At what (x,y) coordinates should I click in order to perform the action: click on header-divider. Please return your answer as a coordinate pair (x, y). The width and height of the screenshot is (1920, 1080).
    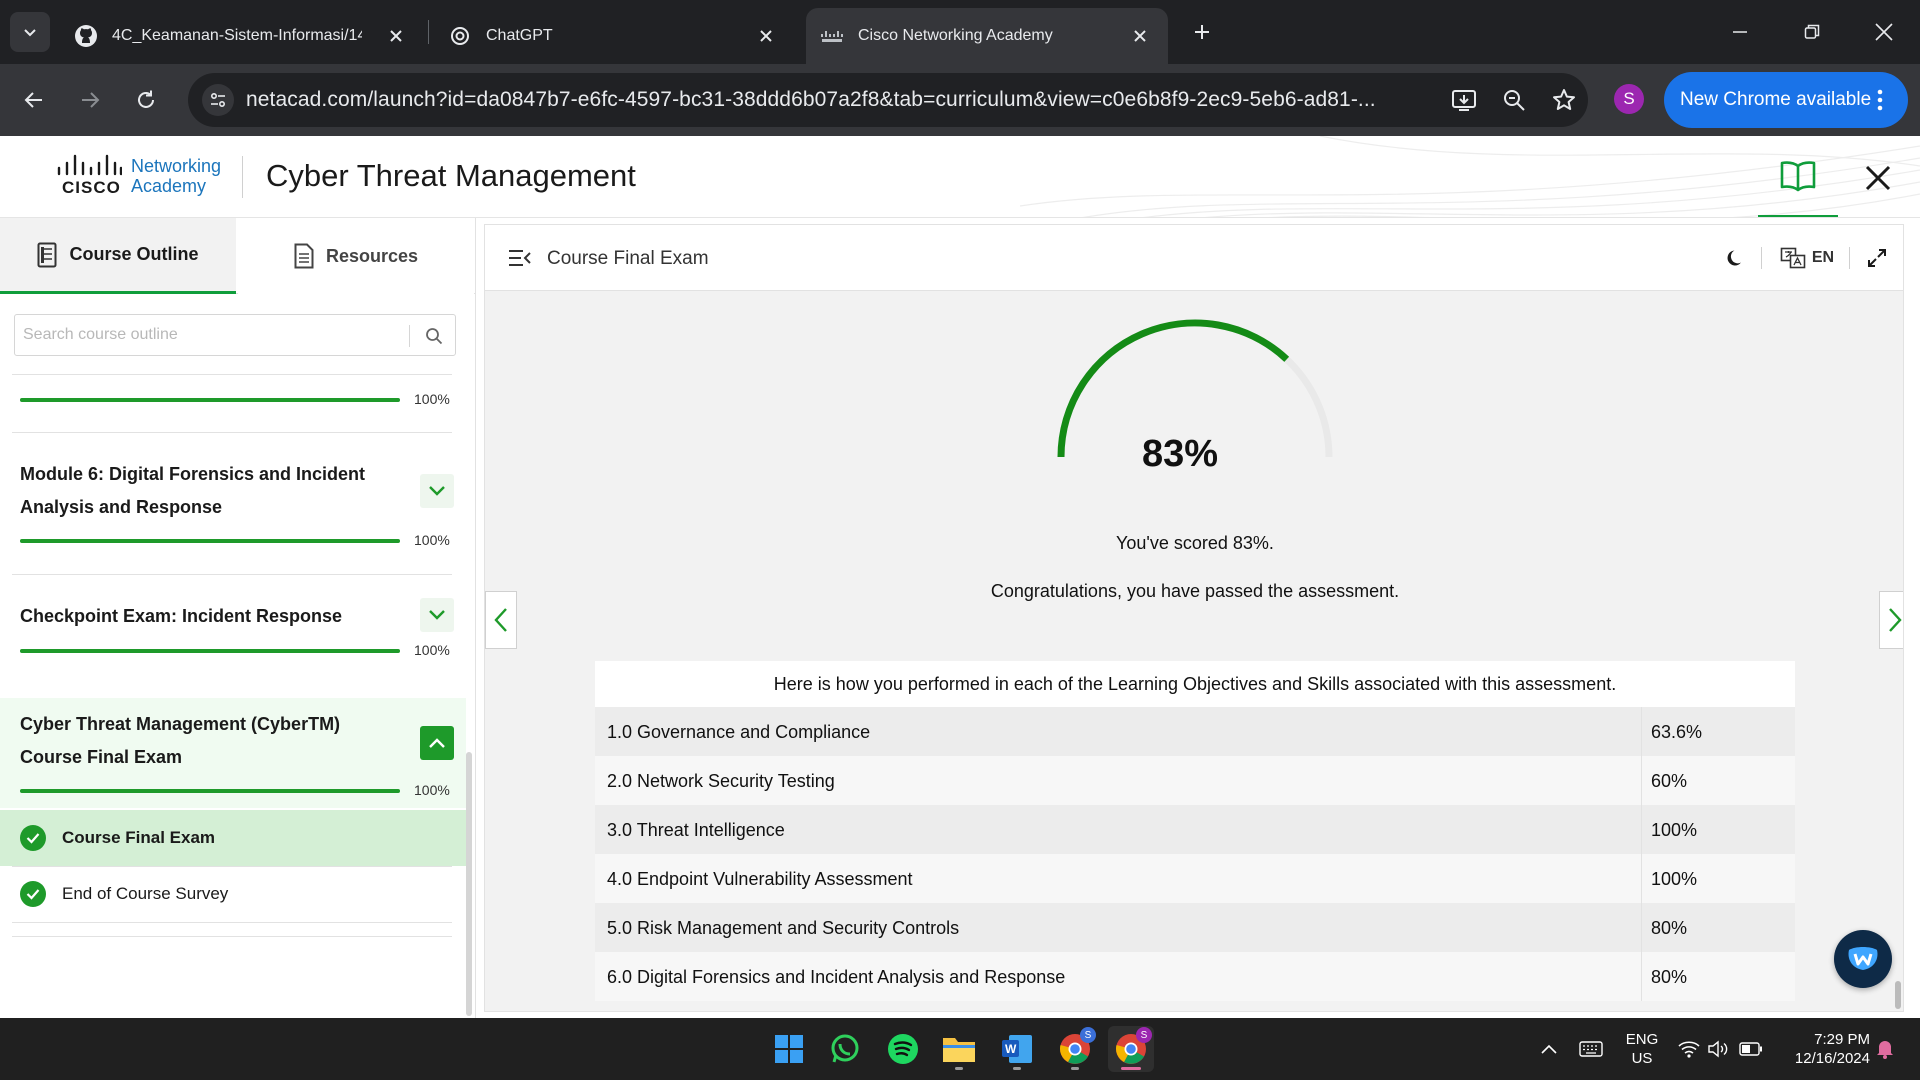
    Looking at the image, I should click on (1761, 258).